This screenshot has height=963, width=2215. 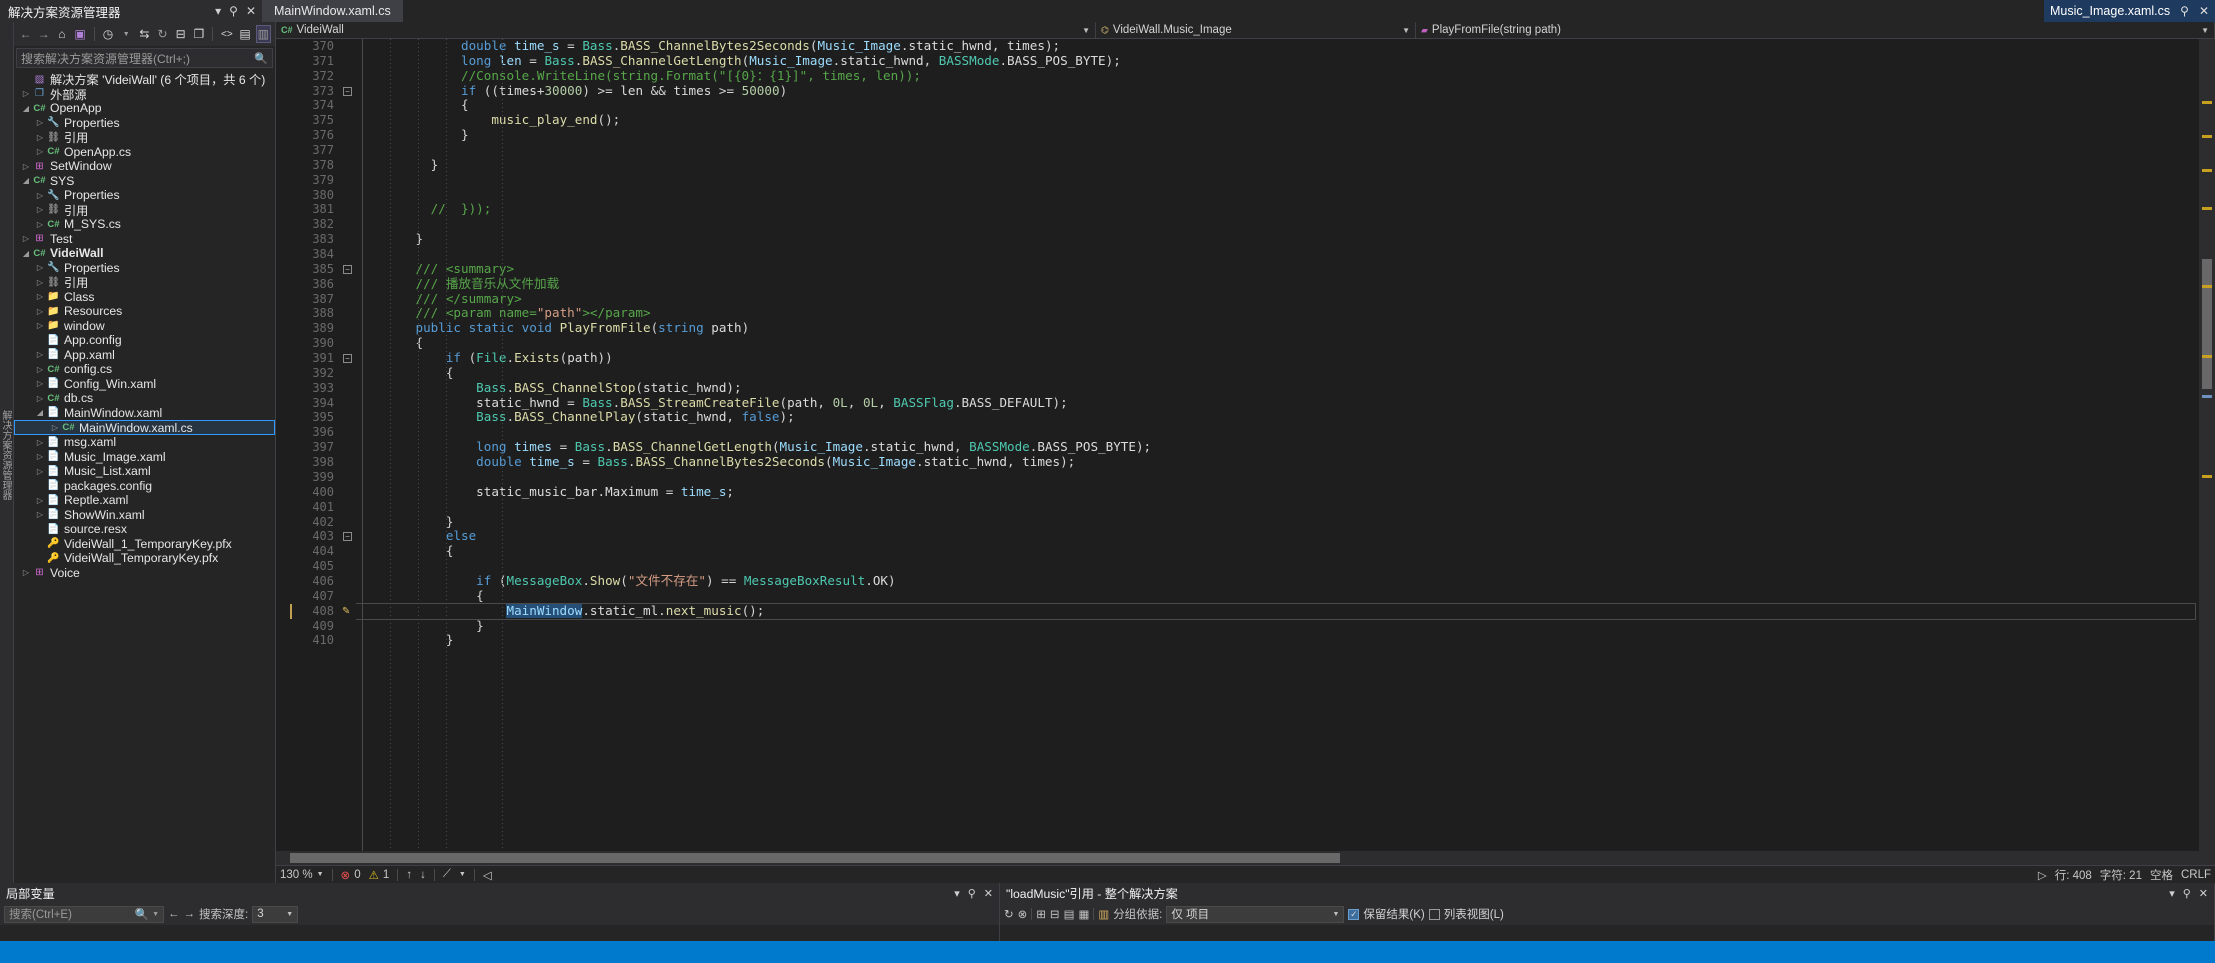 What do you see at coordinates (1277, 492) in the screenshot?
I see `code-line: static_music_bar.Maximum = time_s;` at bounding box center [1277, 492].